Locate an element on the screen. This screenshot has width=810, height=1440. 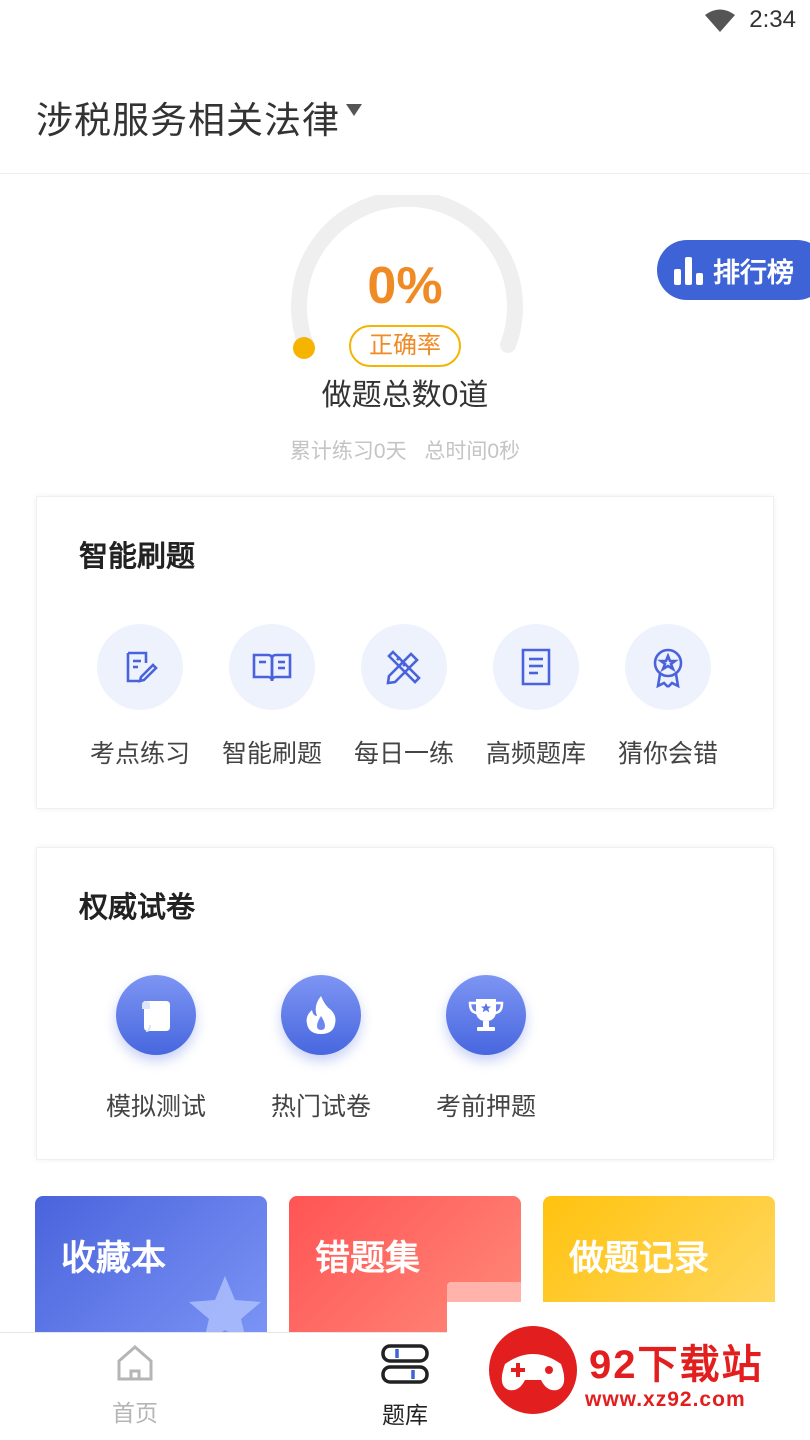
gauge-indicator-dot is located at coordinates (304, 348).